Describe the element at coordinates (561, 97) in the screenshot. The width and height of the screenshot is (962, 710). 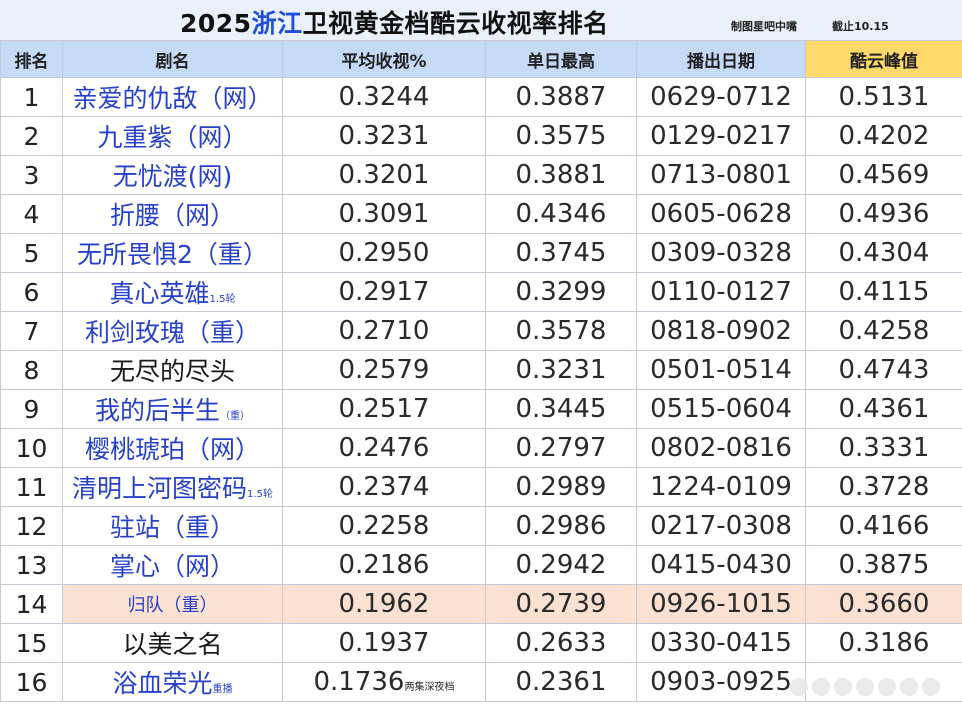
I see `daily-max-text: 0.3887` at that location.